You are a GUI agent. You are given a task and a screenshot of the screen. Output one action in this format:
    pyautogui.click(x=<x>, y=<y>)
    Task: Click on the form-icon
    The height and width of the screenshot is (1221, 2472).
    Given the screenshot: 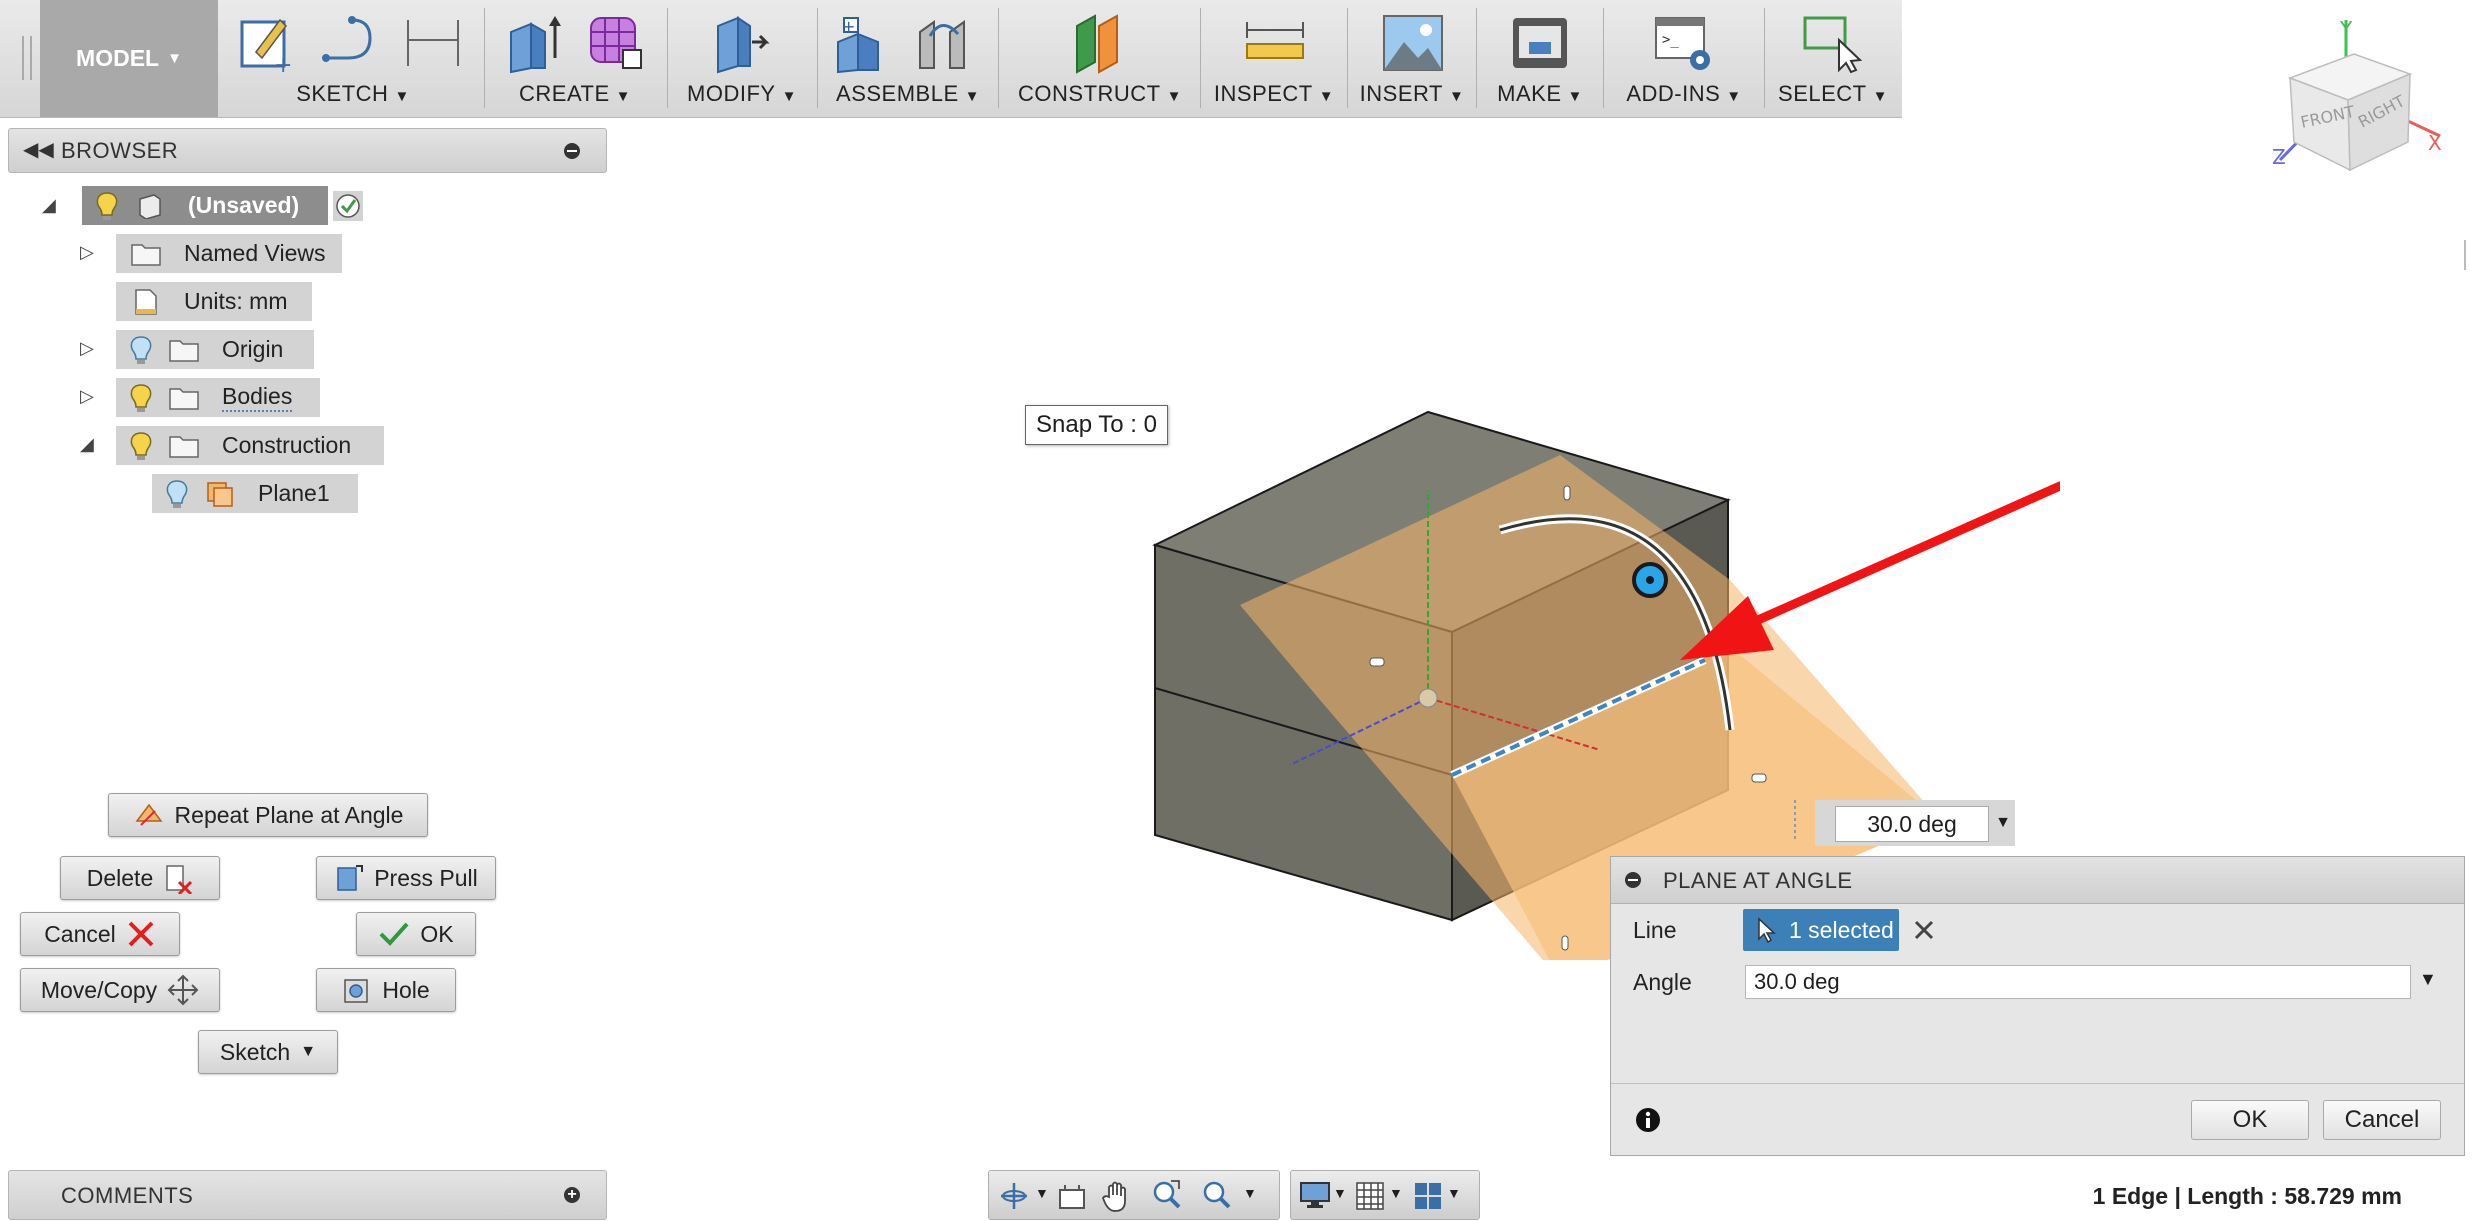 What is the action you would take?
    pyautogui.click(x=616, y=43)
    